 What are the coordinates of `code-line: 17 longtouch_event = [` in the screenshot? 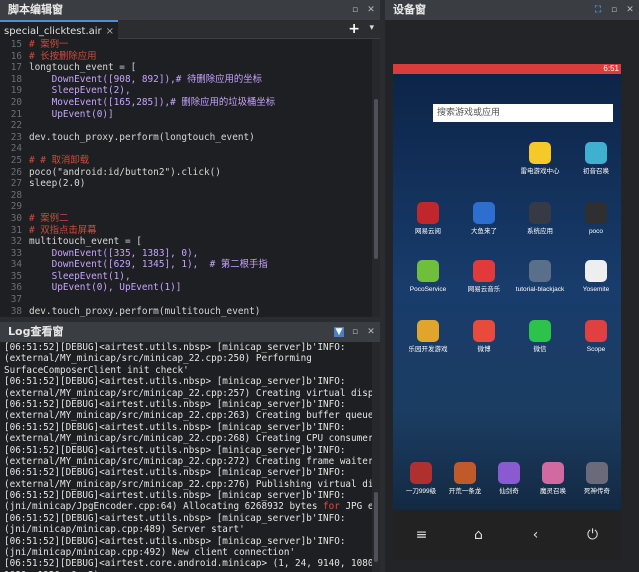 It's located at (186, 68).